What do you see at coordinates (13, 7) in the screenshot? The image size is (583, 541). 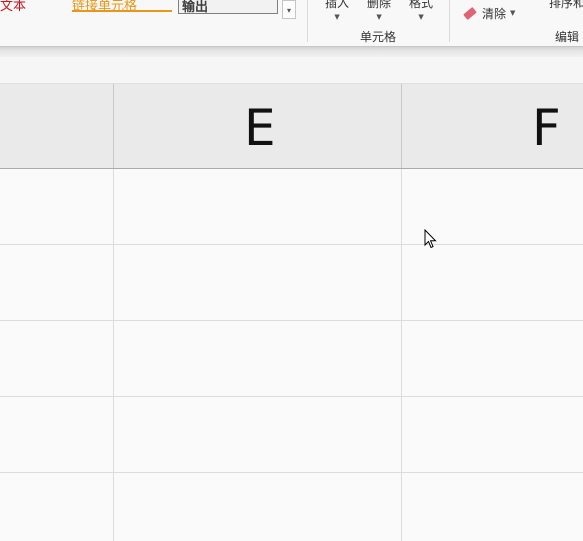 I see `cell-style-text: 文本` at bounding box center [13, 7].